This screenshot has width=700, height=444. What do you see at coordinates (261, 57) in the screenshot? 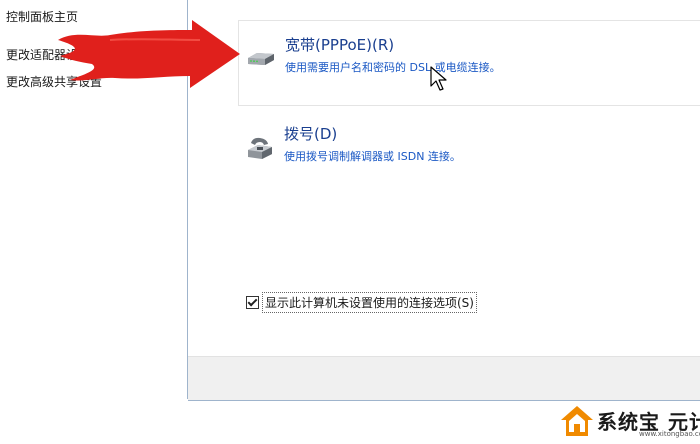
I see `broadband-modem-icon` at bounding box center [261, 57].